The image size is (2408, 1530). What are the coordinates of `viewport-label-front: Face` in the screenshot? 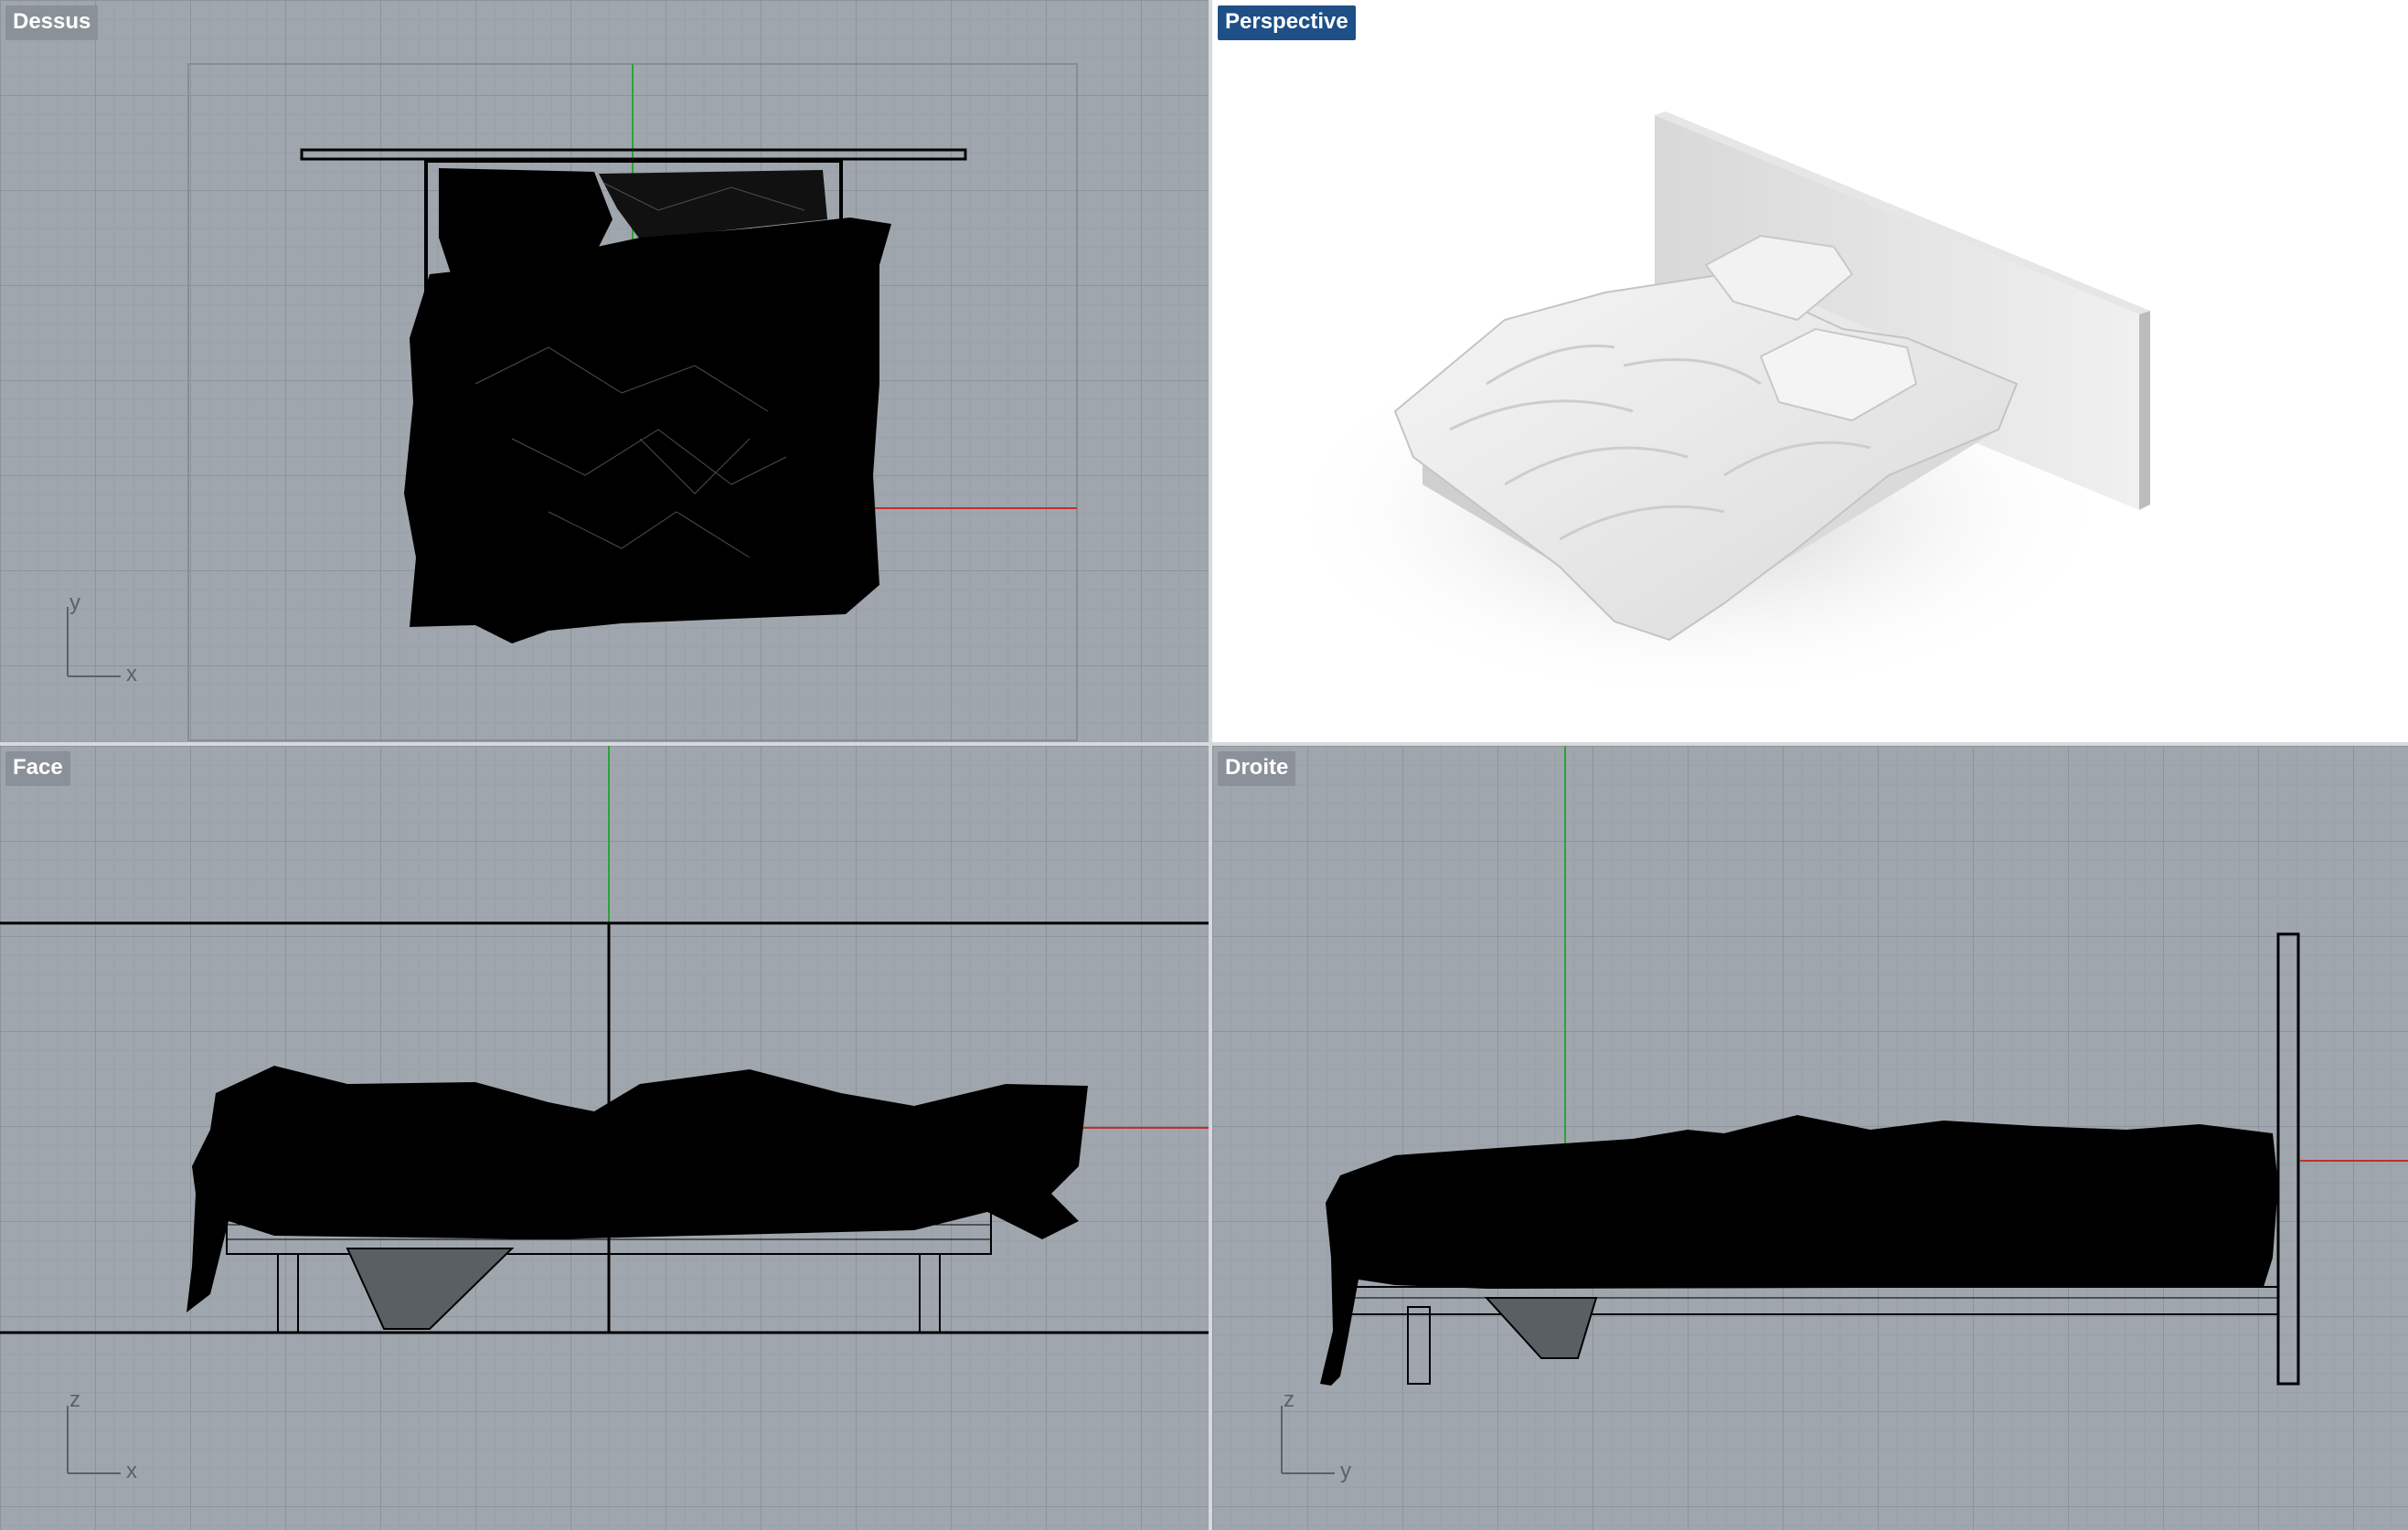 It's located at (37, 768).